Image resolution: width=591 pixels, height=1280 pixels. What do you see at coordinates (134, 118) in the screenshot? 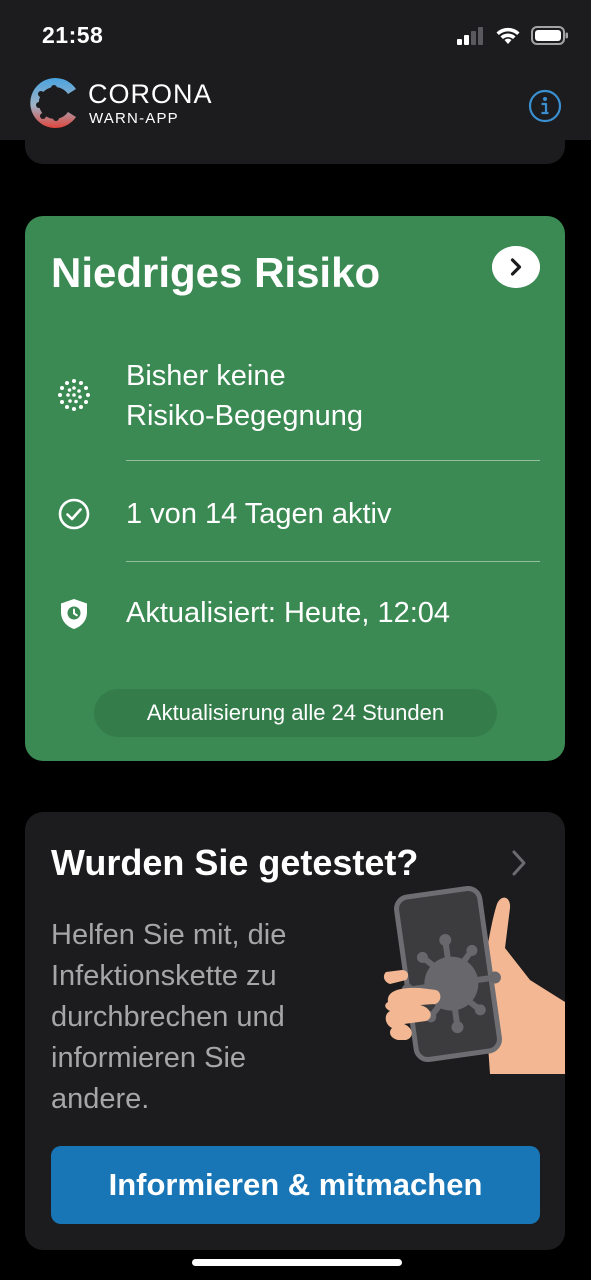
I see `brand-subtitle: WARN-APP` at bounding box center [134, 118].